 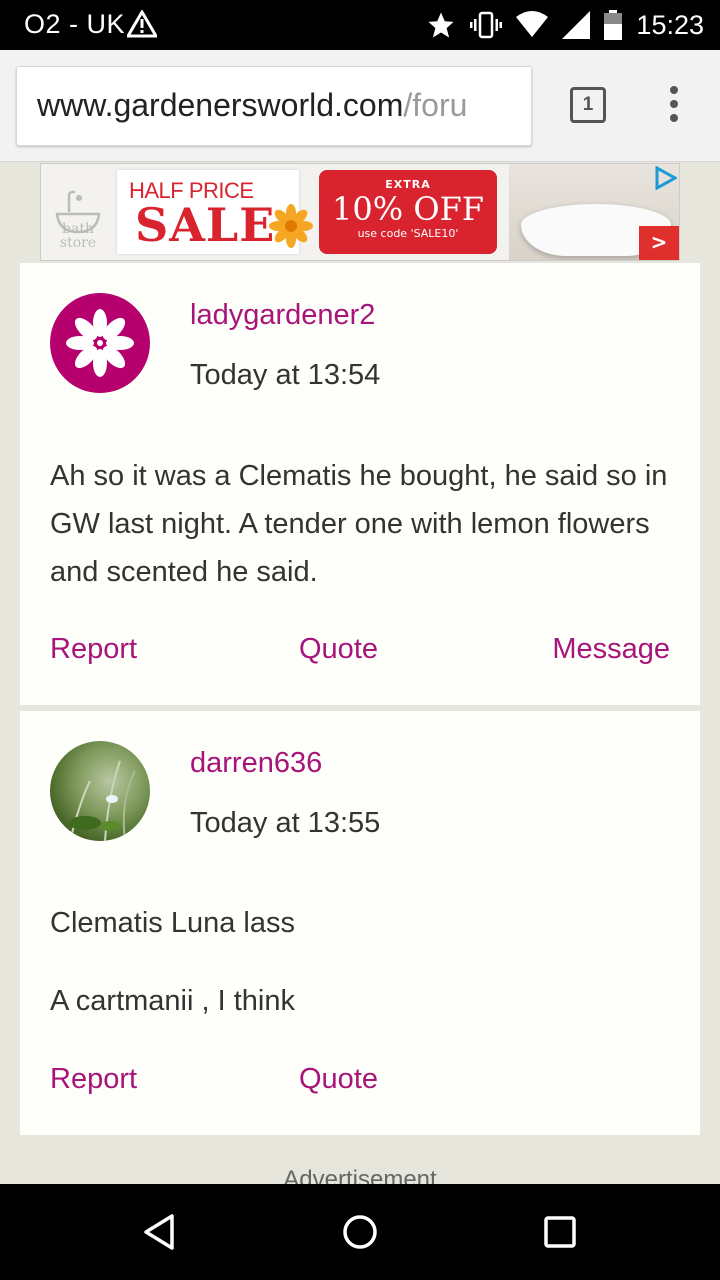 I want to click on clock: 15:23, so click(x=670, y=24).